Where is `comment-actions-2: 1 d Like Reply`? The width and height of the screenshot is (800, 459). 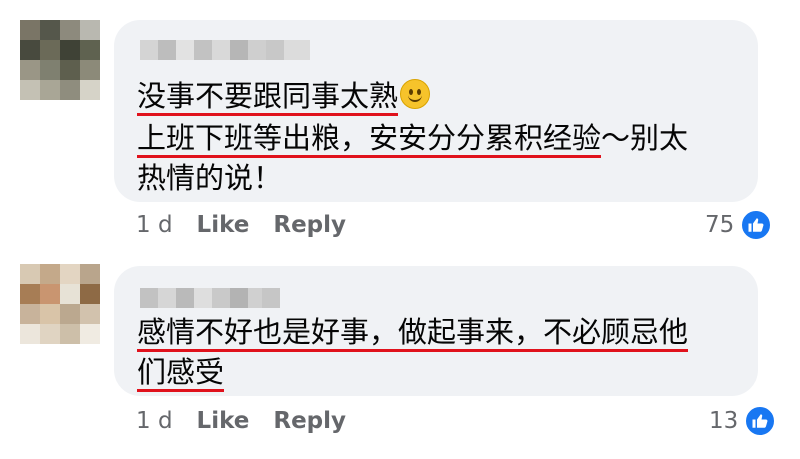
comment-actions-2: 1 d Like Reply is located at coordinates (241, 421).